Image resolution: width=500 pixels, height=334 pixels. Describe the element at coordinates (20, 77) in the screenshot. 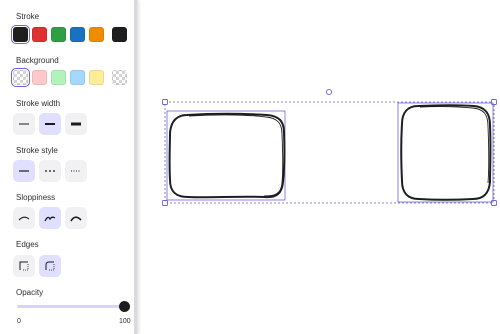

I see `background-color-transparent` at that location.